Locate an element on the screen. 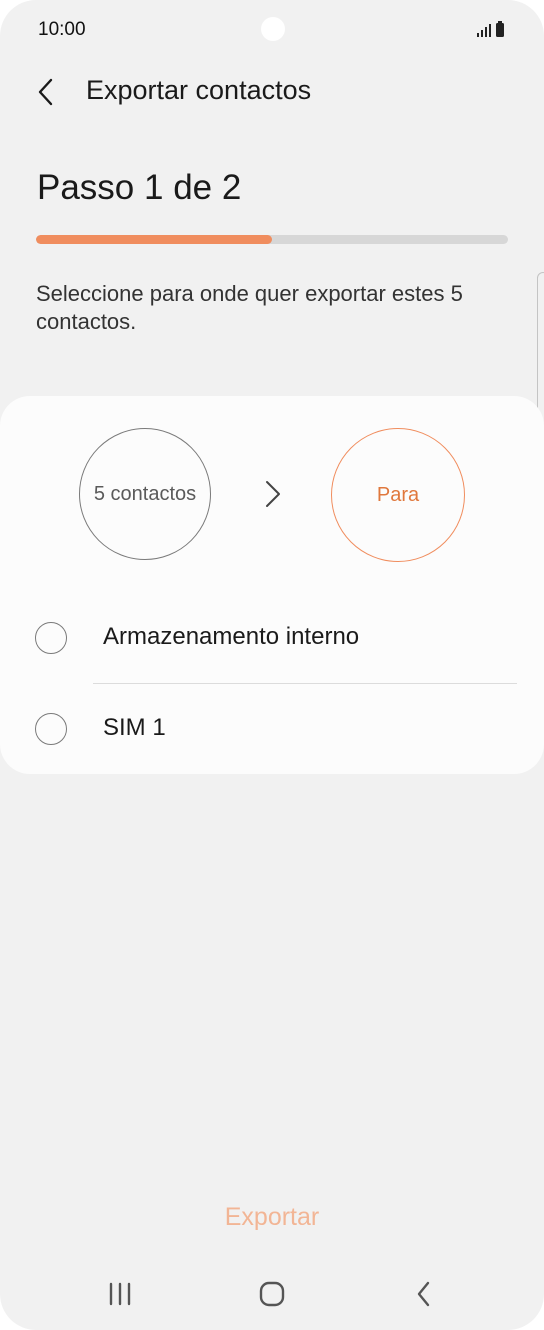  chevron-left-icon is located at coordinates (45, 92).